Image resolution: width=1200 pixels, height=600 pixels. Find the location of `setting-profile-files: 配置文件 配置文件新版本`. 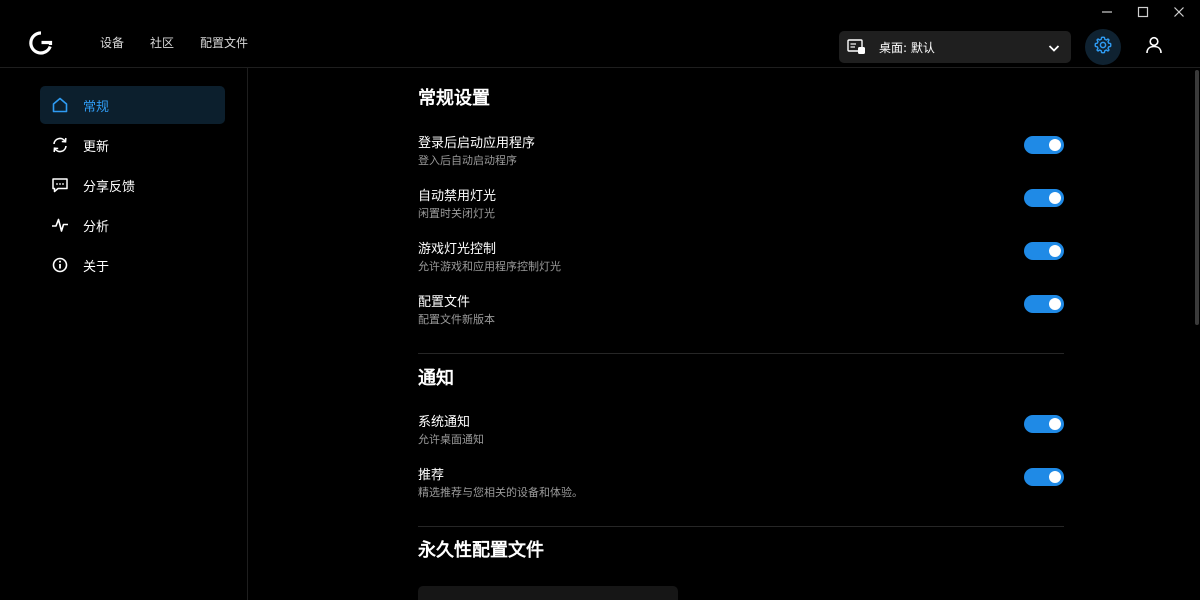

setting-profile-files: 配置文件 配置文件新版本 is located at coordinates (741, 313).